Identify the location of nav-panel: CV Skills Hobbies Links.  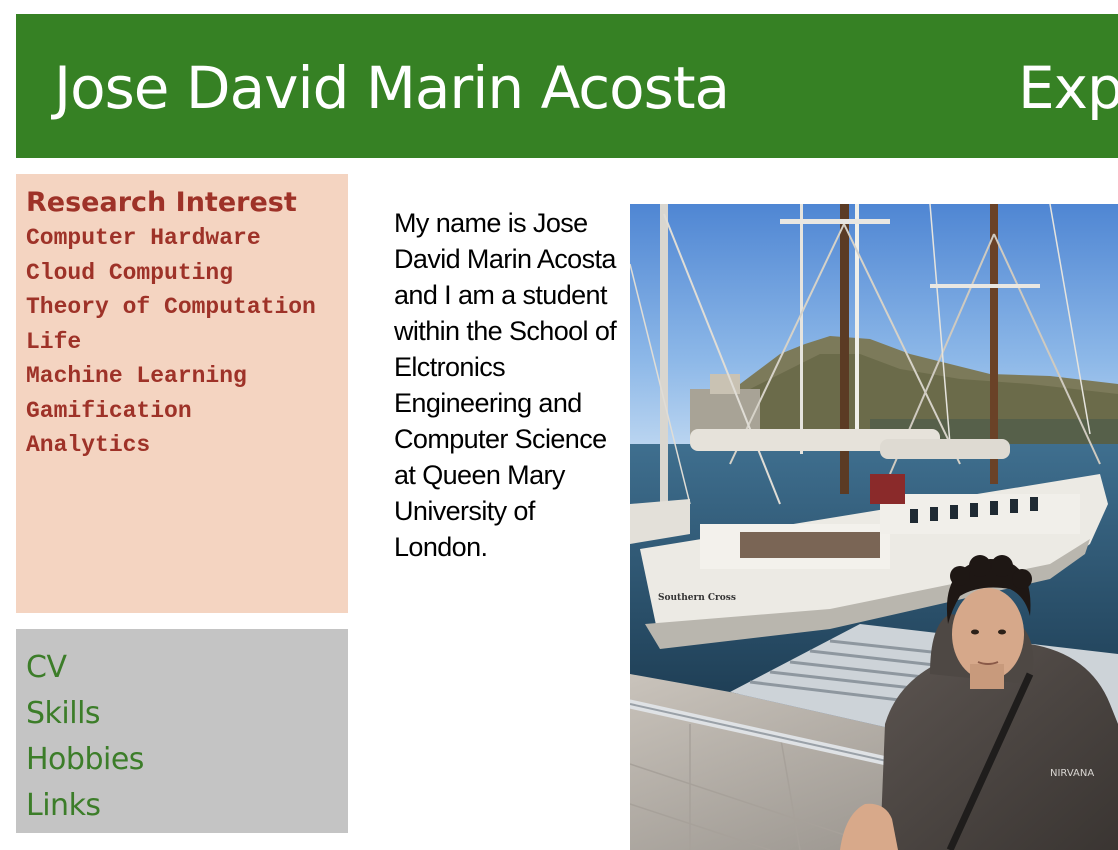
(182, 731).